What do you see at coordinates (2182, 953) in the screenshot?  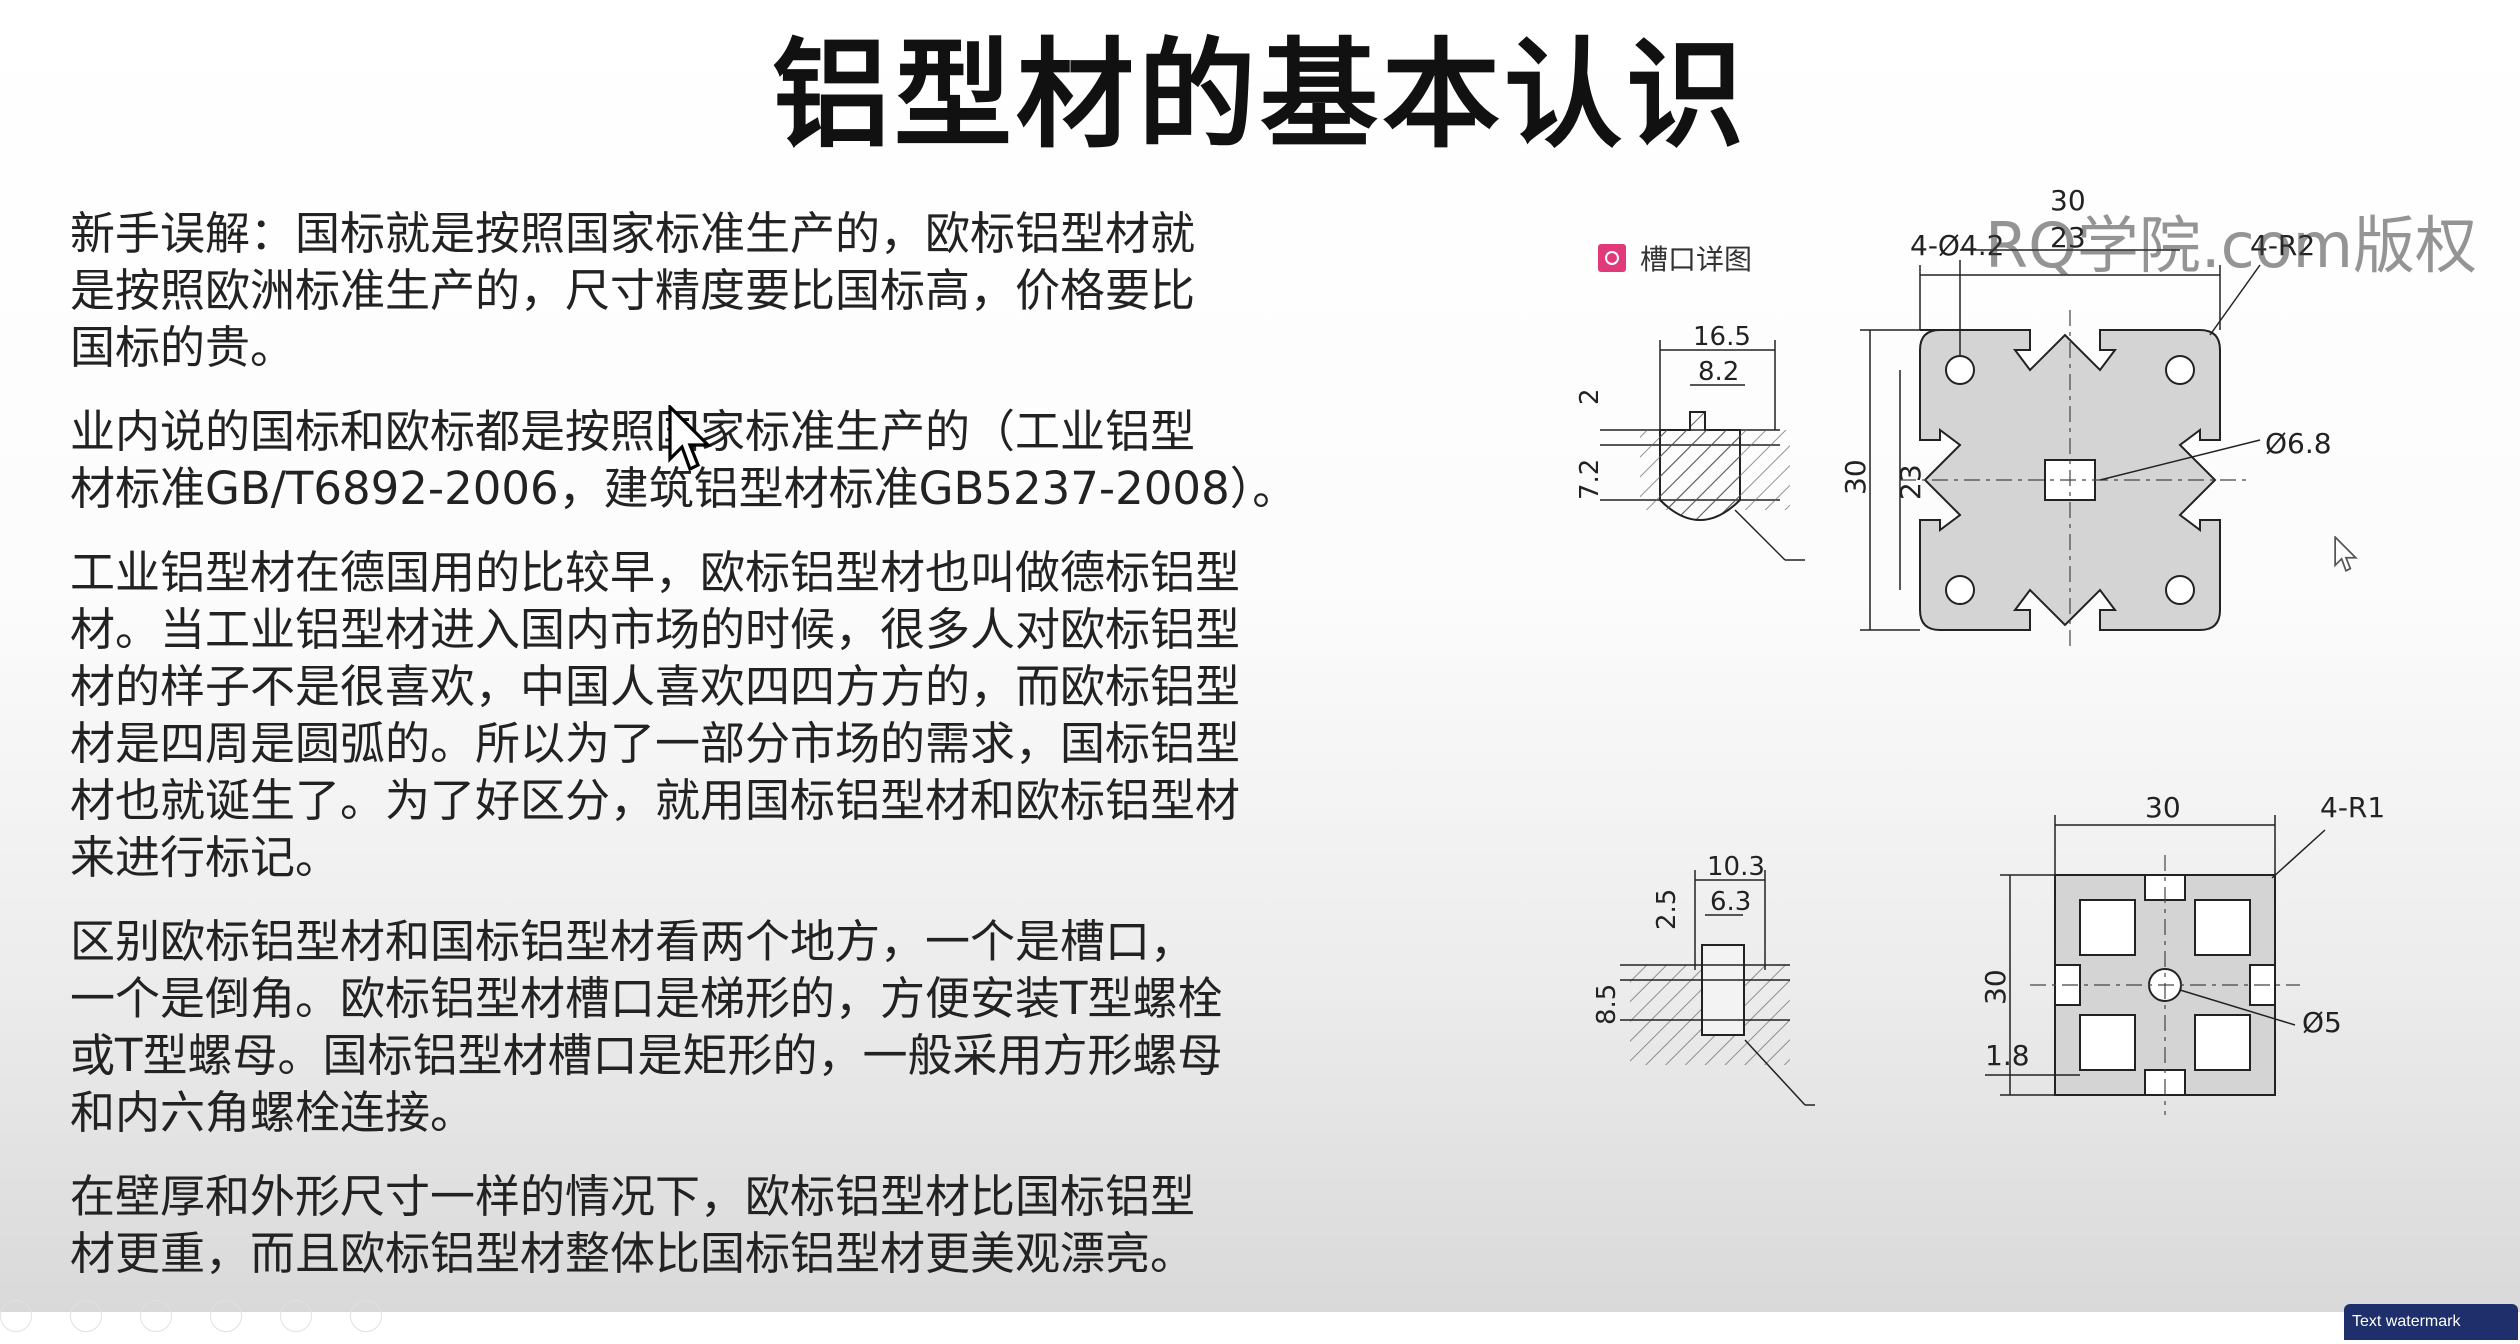 I see `gb-profile-section: 30 4-R1 30 Ø5 1.8` at bounding box center [2182, 953].